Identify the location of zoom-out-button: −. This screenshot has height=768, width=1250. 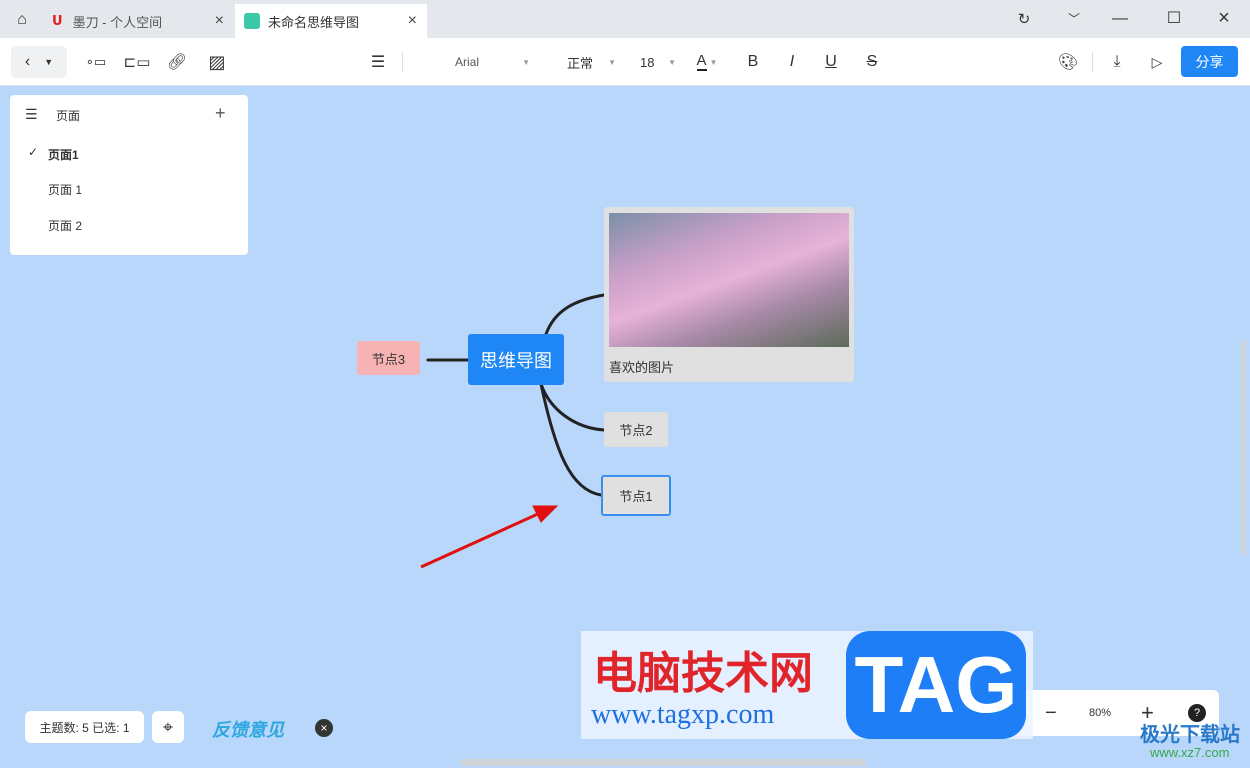
(1051, 713).